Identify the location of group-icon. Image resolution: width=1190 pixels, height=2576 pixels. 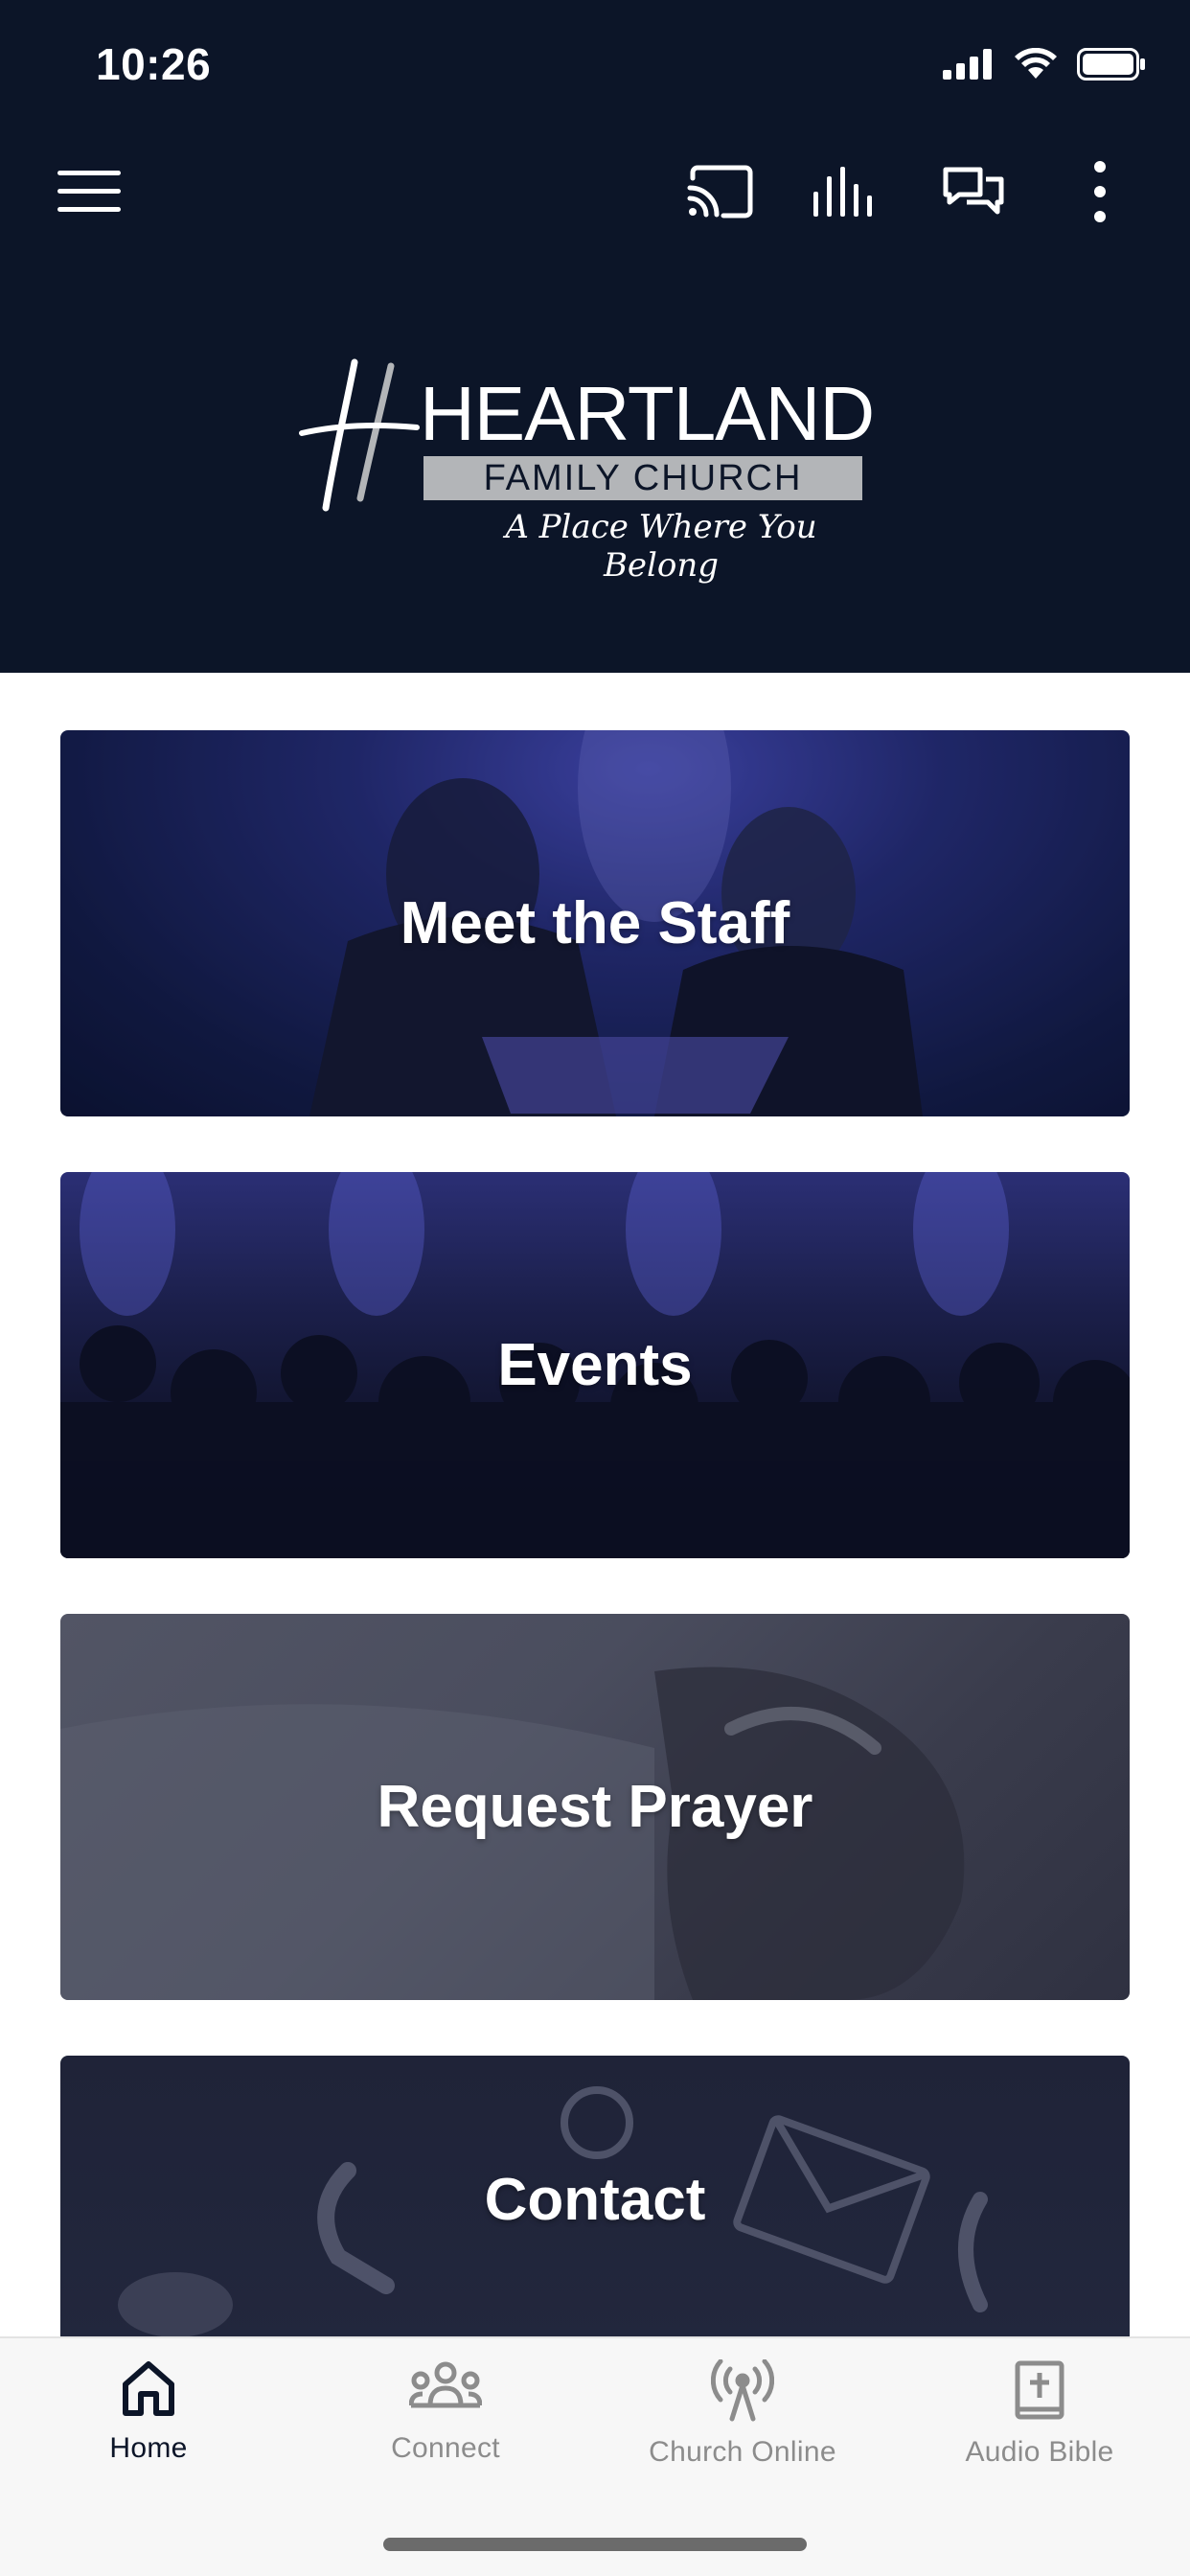
(445, 2384).